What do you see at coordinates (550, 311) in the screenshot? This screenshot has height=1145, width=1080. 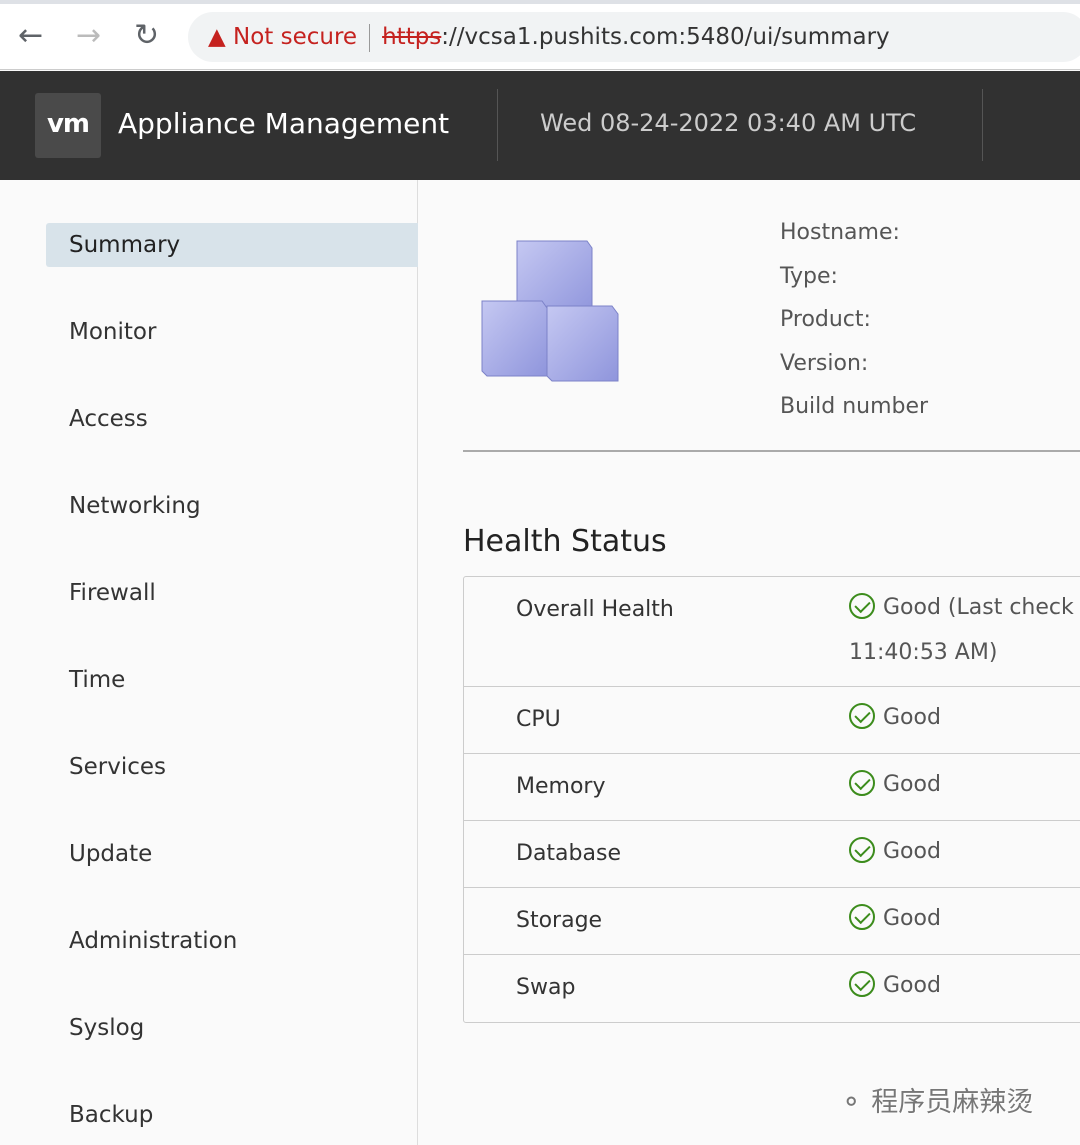 I see `appliance-cubes-icon` at bounding box center [550, 311].